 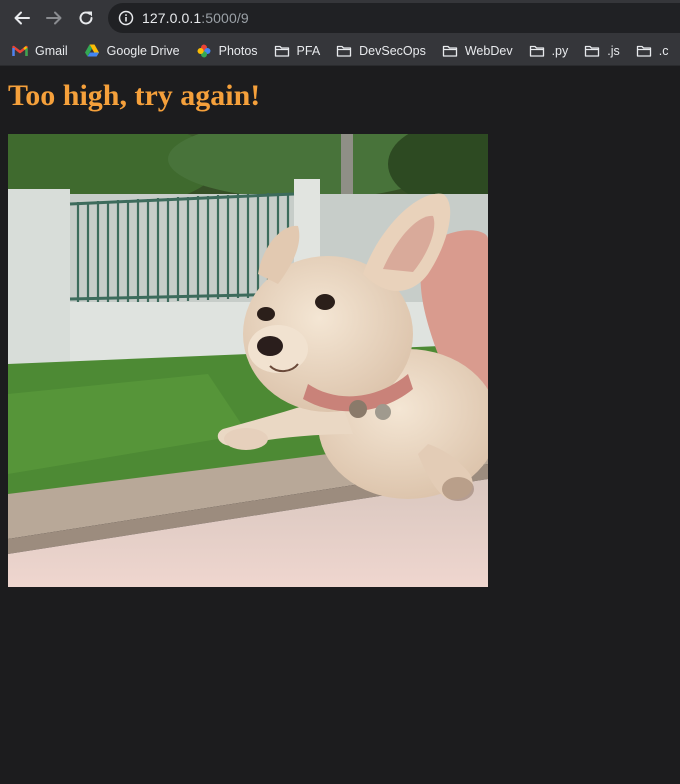 I want to click on back-button, so click(x=22, y=18).